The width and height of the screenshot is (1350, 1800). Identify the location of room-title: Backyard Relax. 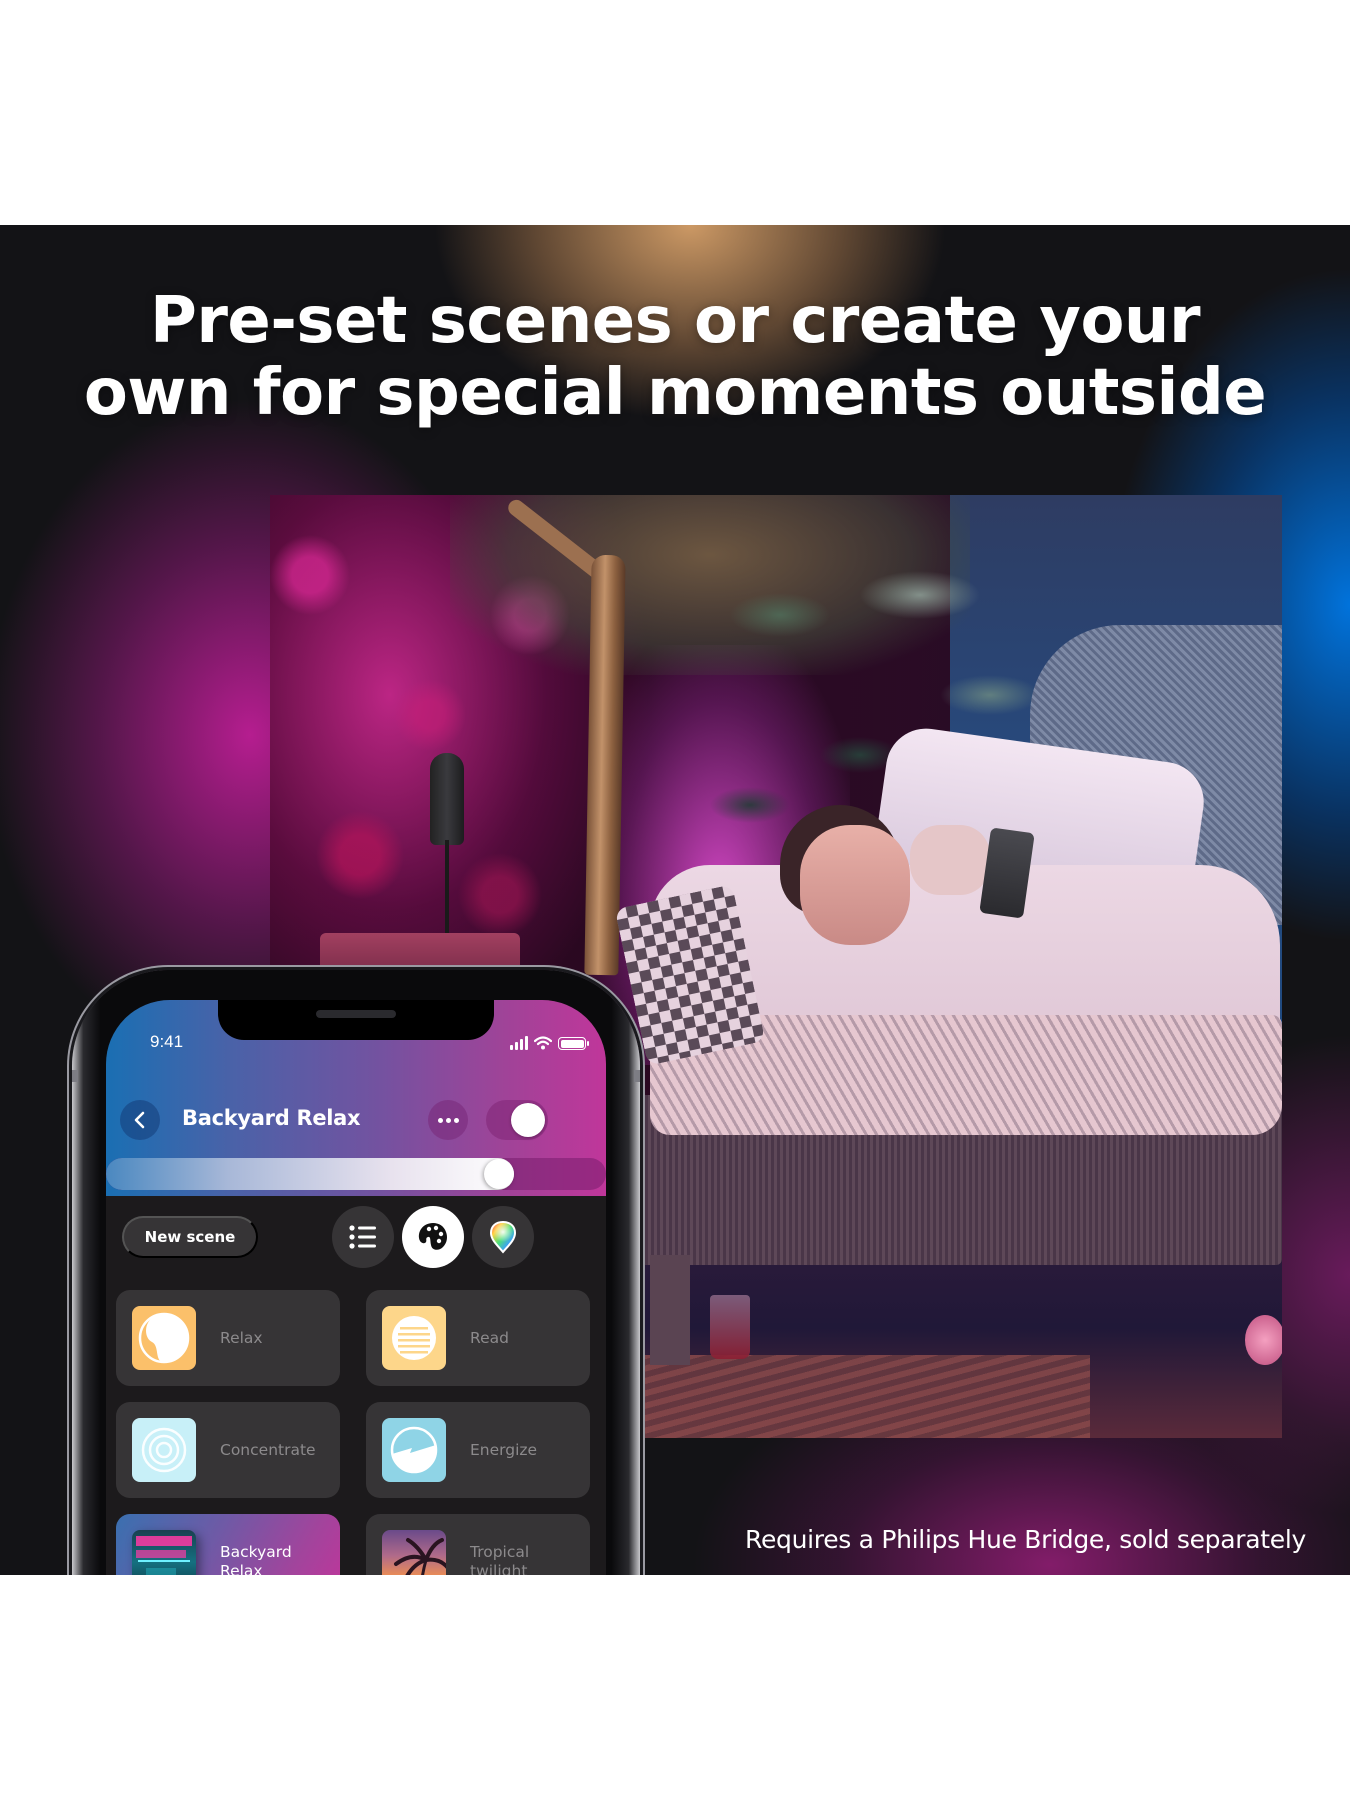
(271, 1118).